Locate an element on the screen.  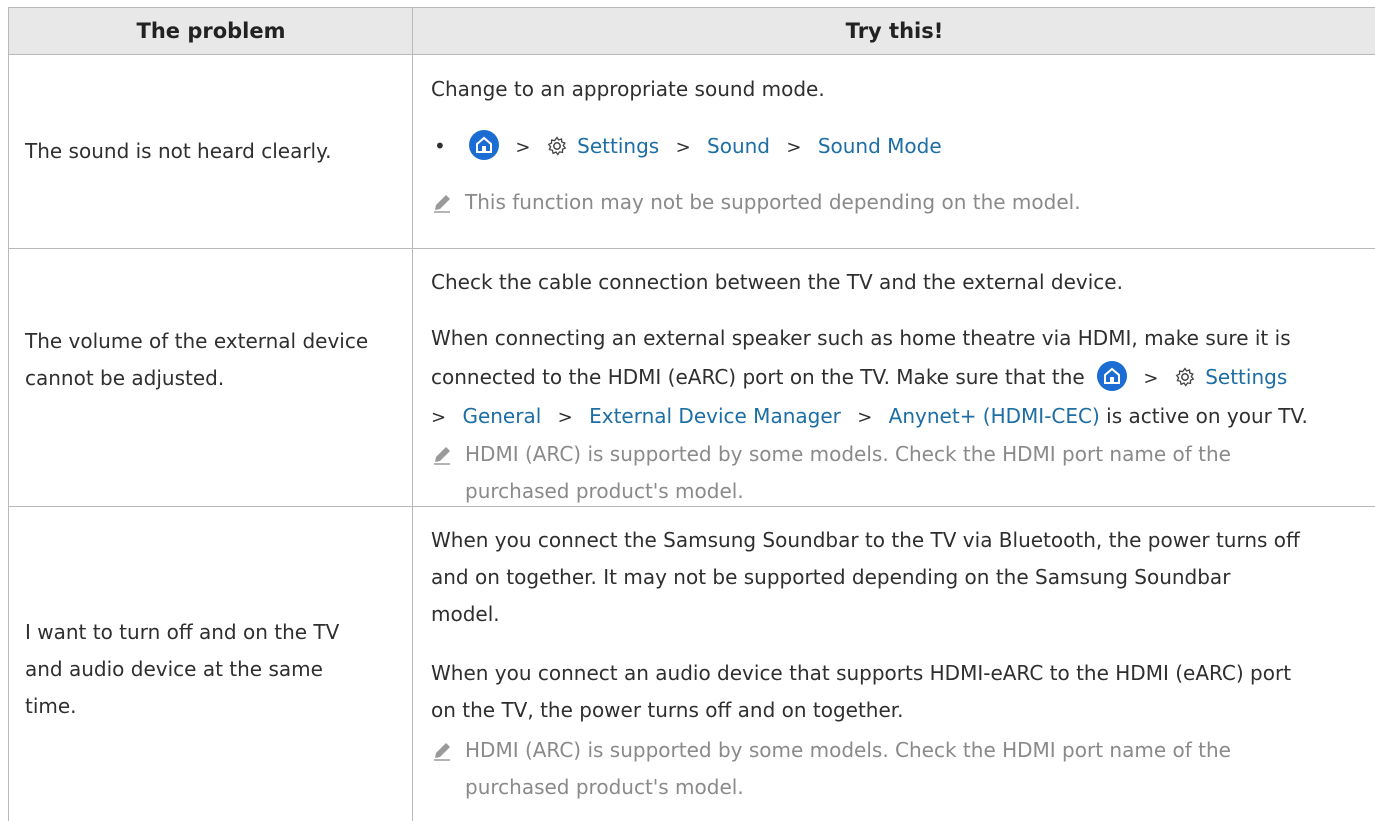
column-divider is located at coordinates (412, 414).